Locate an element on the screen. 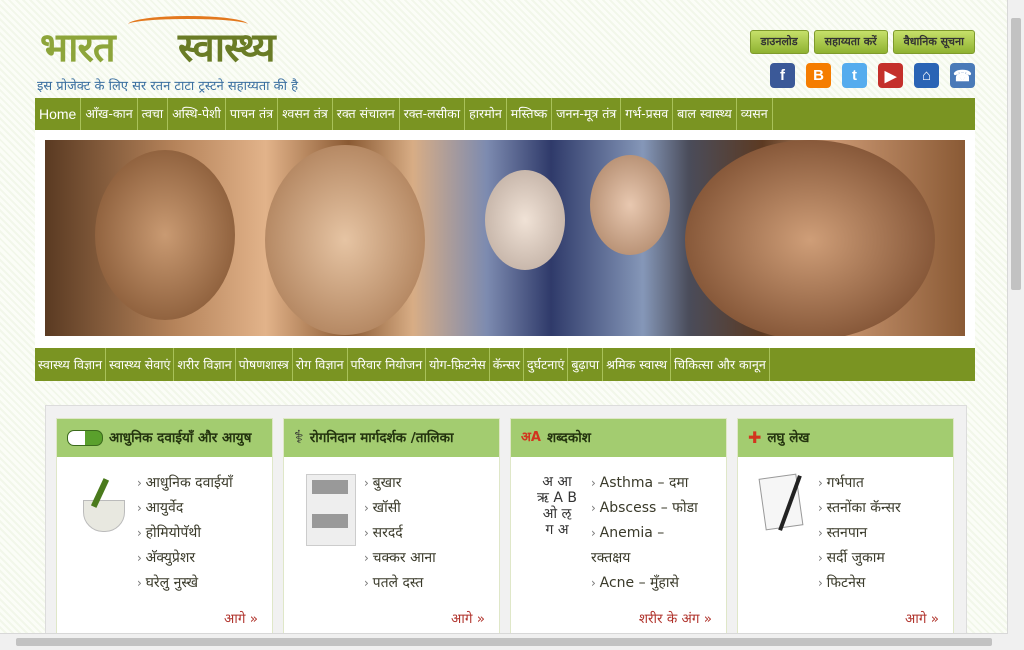  horizontal-scroll-thumb is located at coordinates (504, 642).